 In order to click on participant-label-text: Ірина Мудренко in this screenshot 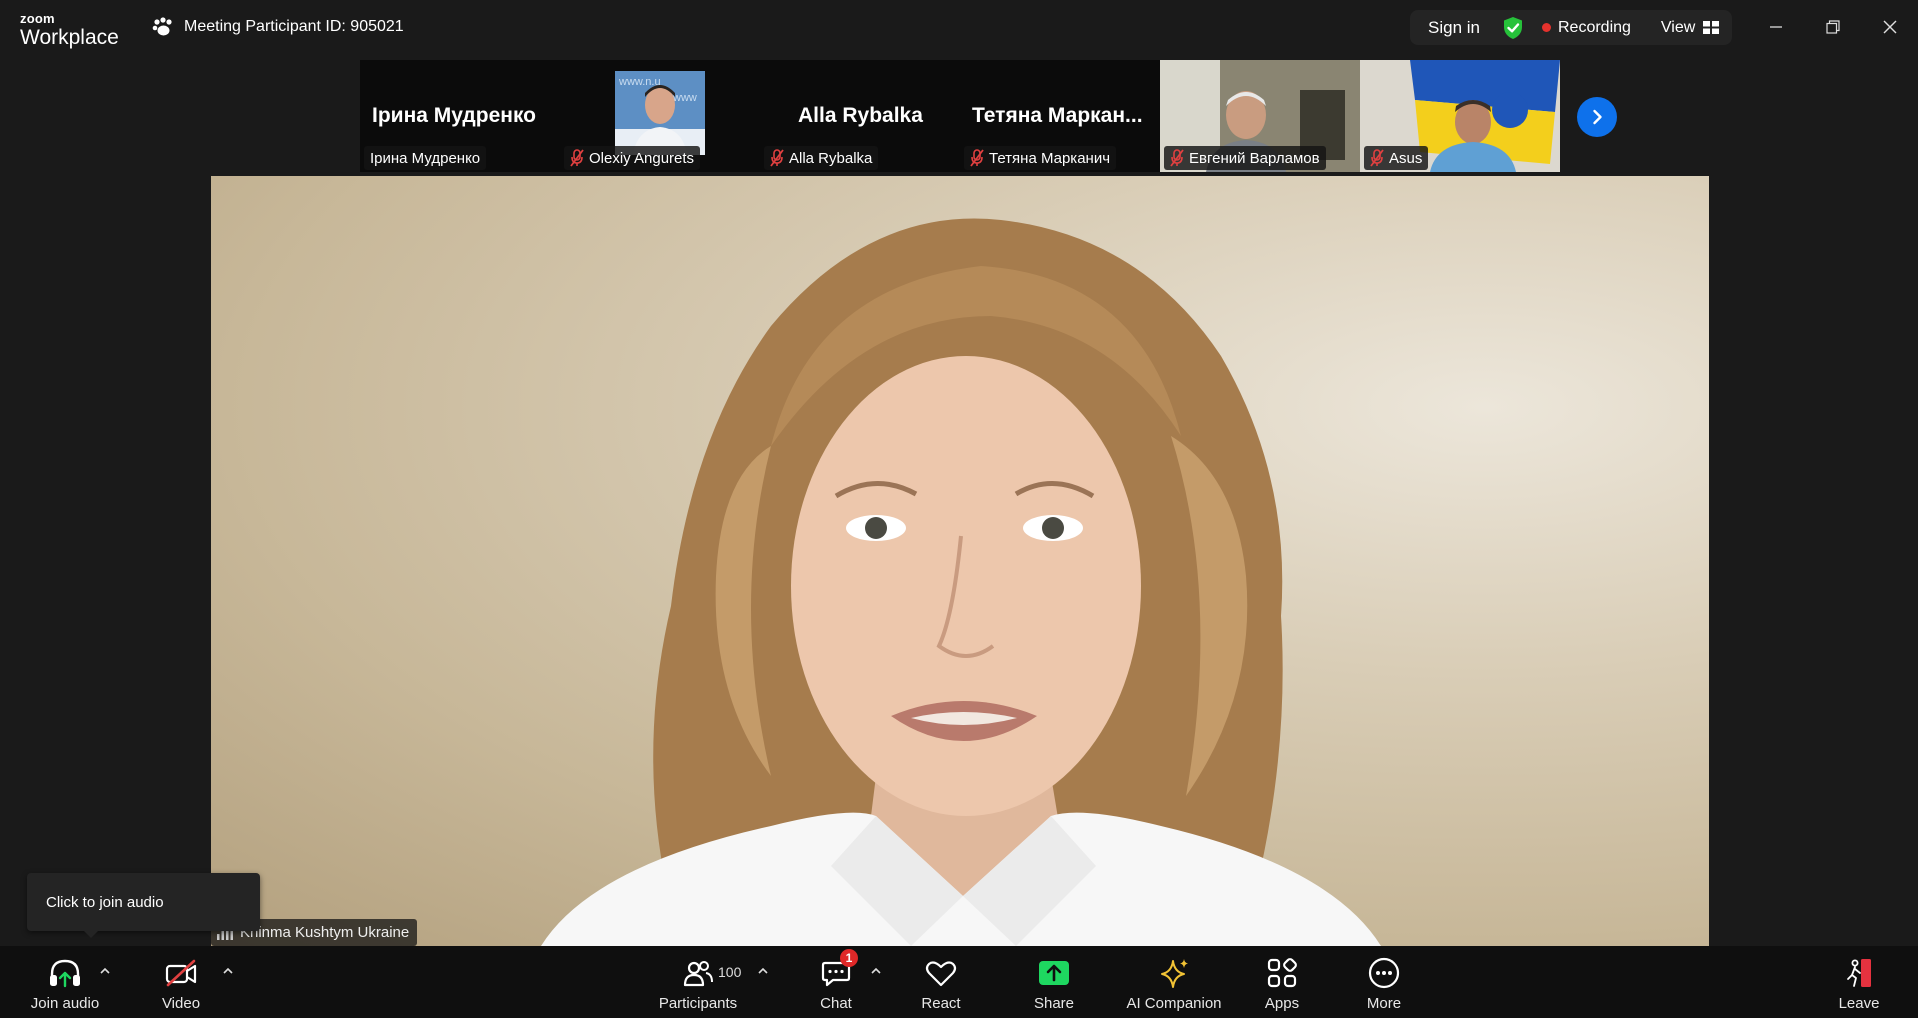, I will do `click(425, 158)`.